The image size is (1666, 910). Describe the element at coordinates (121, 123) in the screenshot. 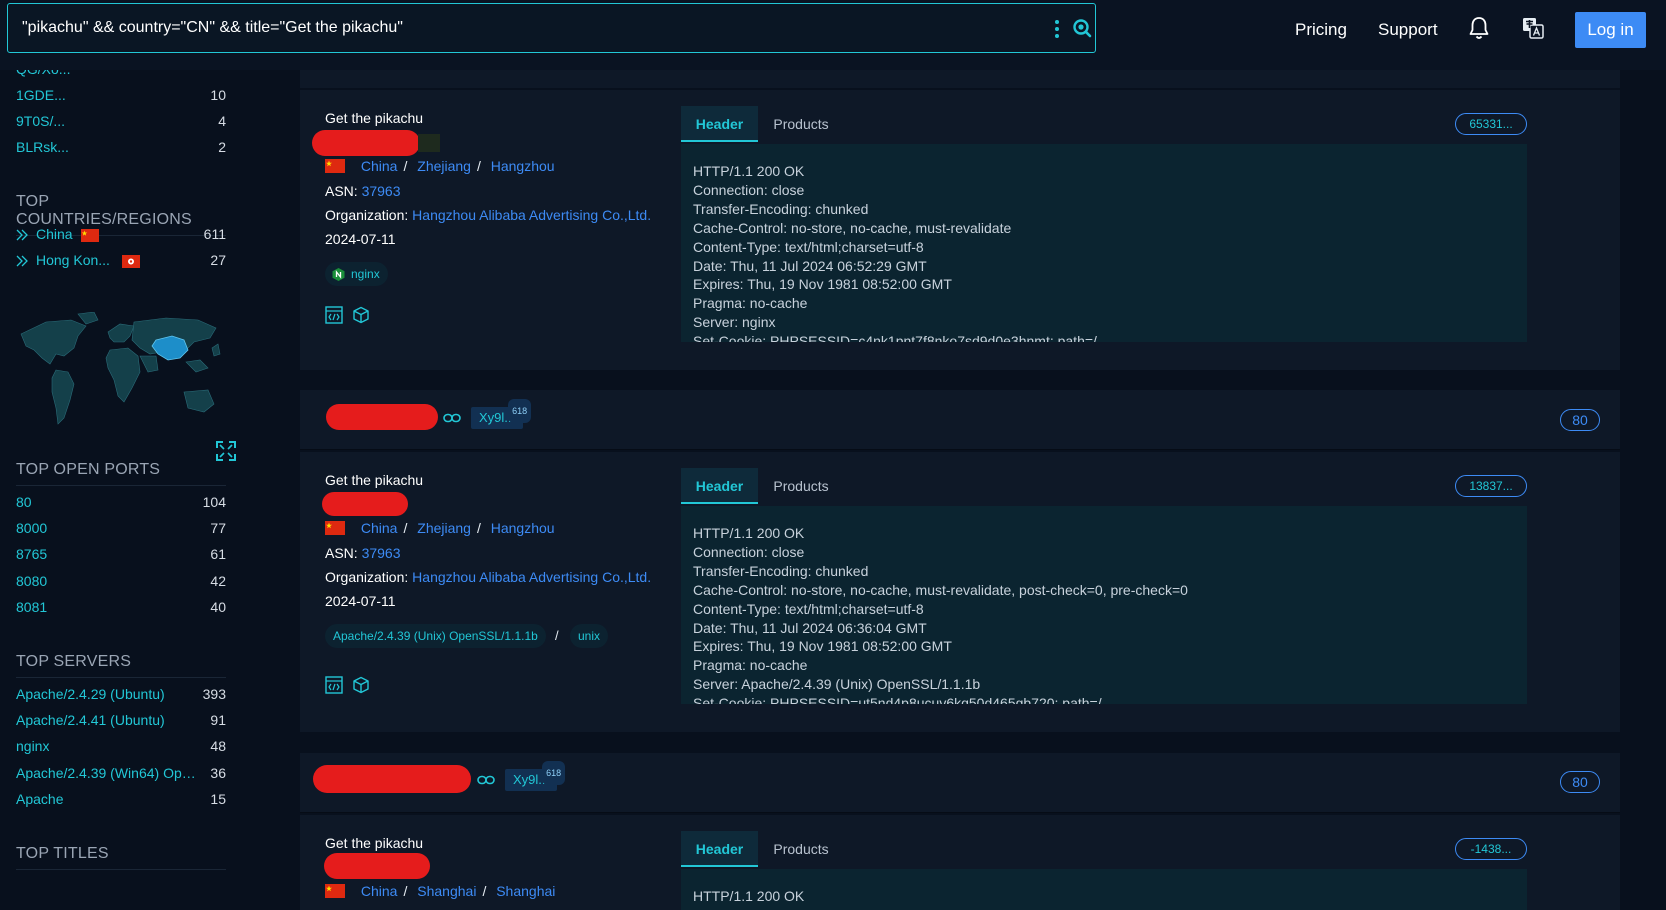

I see `sidebar-cert-item: 9T0S/... 4` at that location.